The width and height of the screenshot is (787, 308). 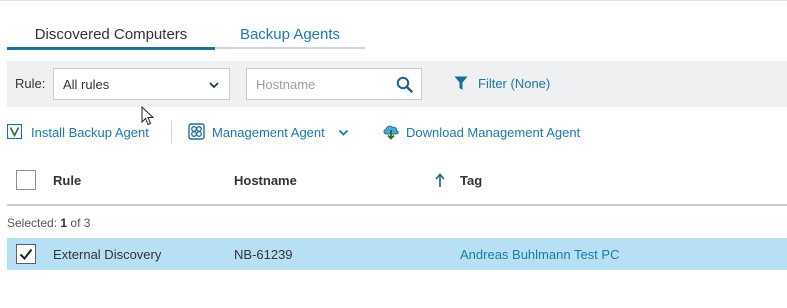 What do you see at coordinates (471, 180) in the screenshot?
I see `column-header-tag: Tag` at bounding box center [471, 180].